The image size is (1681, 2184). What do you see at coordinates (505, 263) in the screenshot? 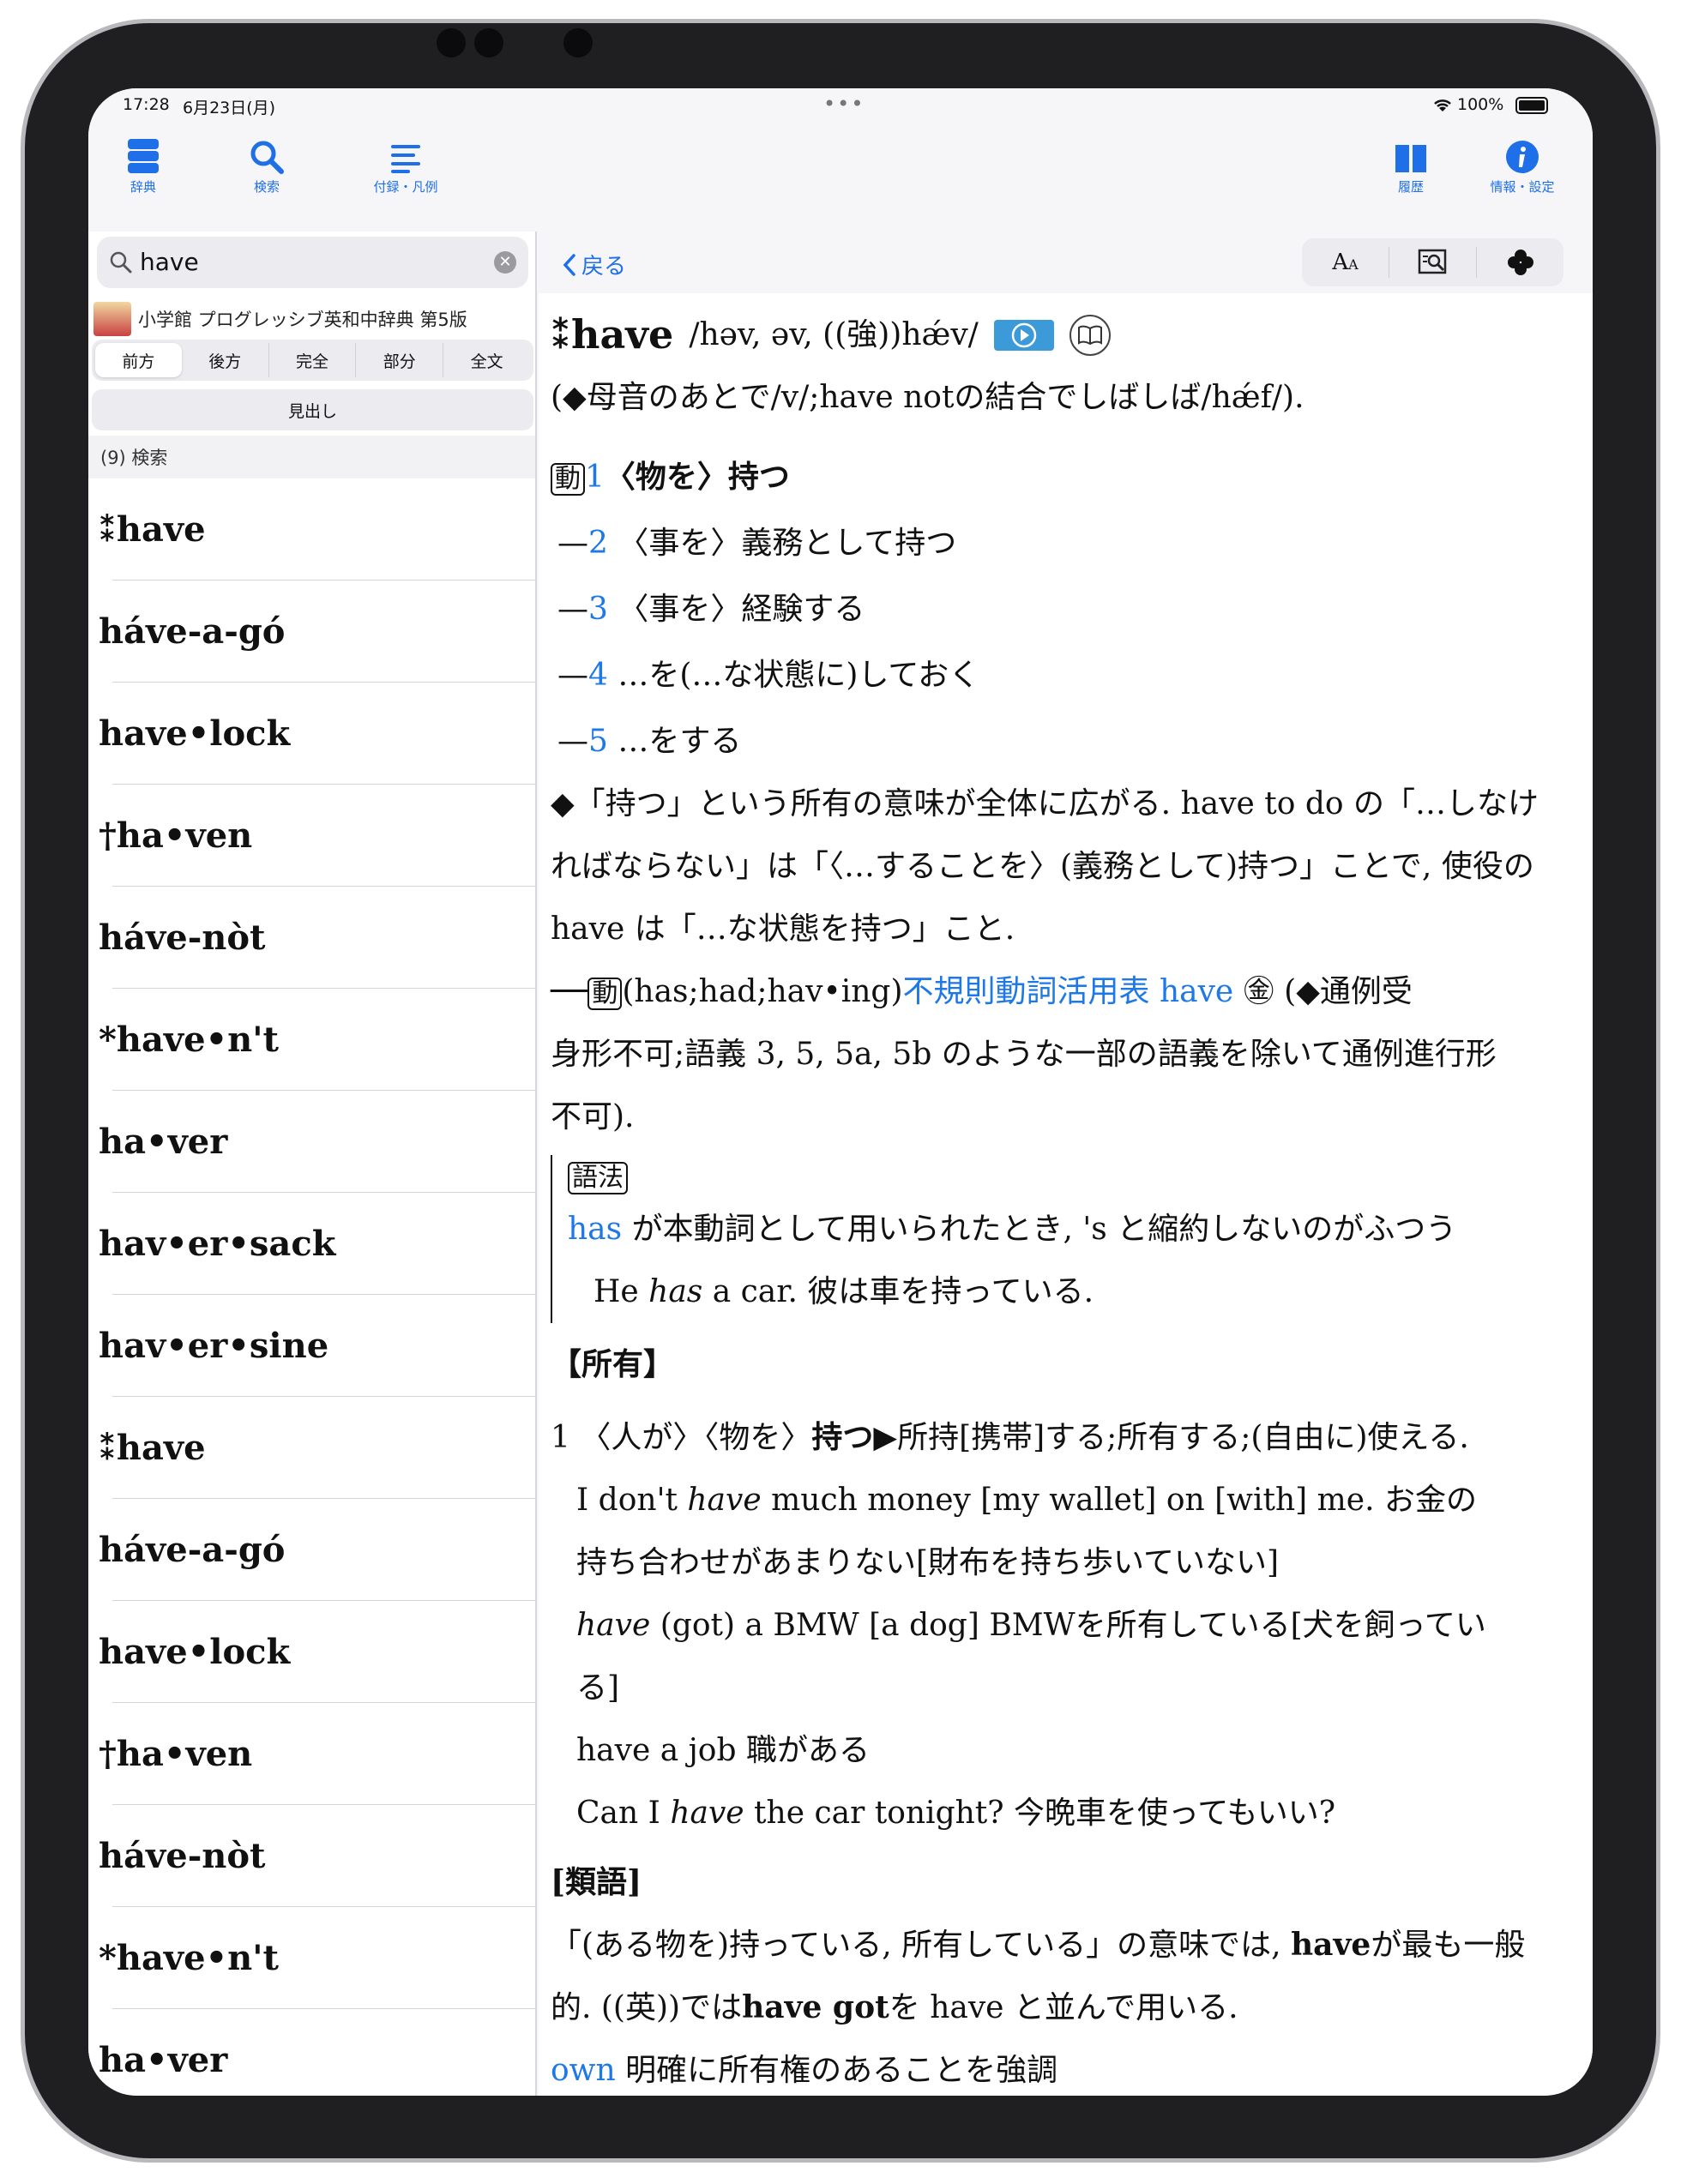
I see `clear-search-icon: ✕` at bounding box center [505, 263].